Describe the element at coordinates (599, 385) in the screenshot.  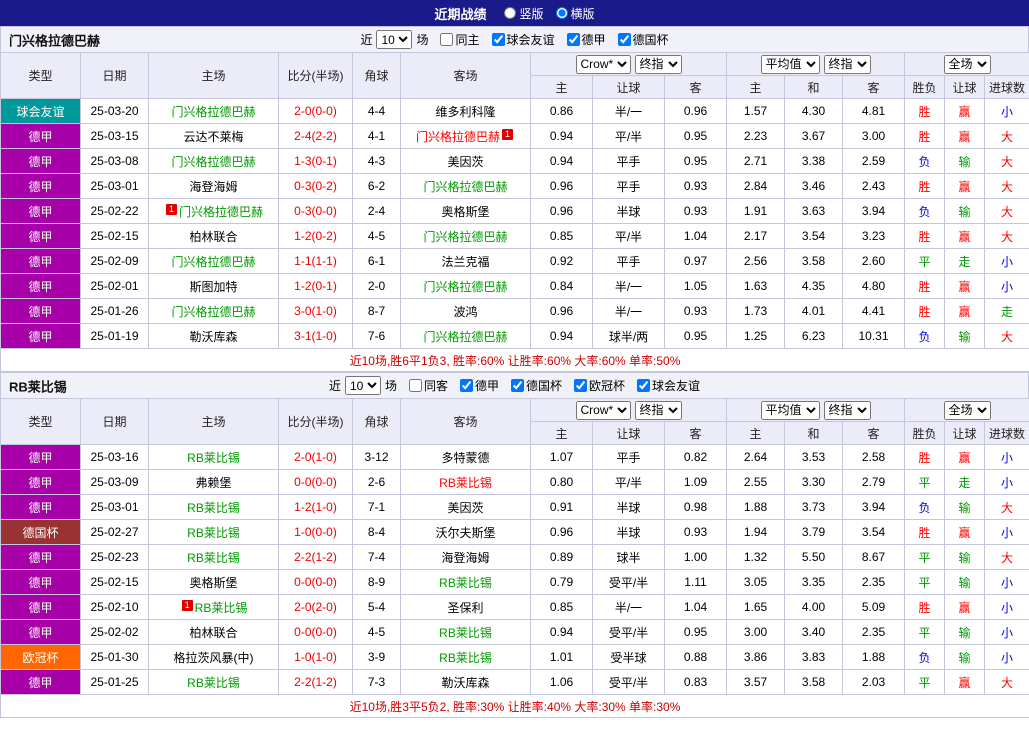
I see `filter-checkbox: 欧冠杯` at that location.